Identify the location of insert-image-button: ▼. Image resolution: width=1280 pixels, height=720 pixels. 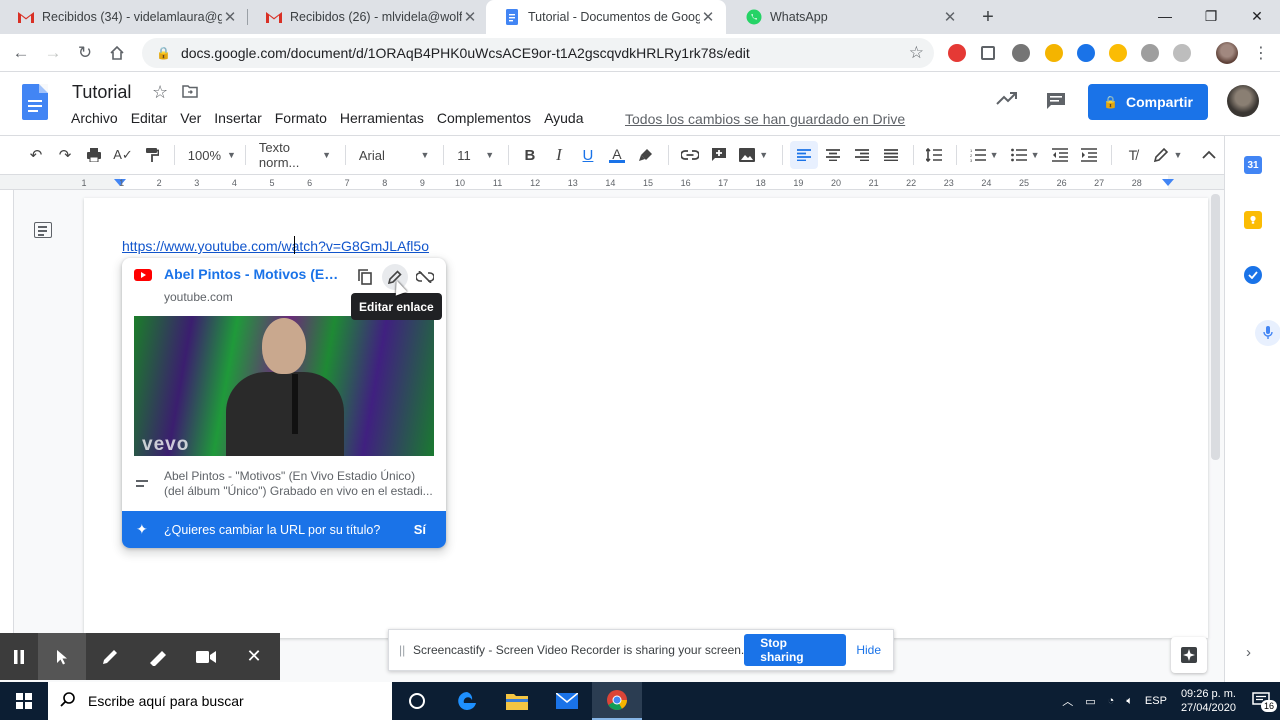
(754, 155).